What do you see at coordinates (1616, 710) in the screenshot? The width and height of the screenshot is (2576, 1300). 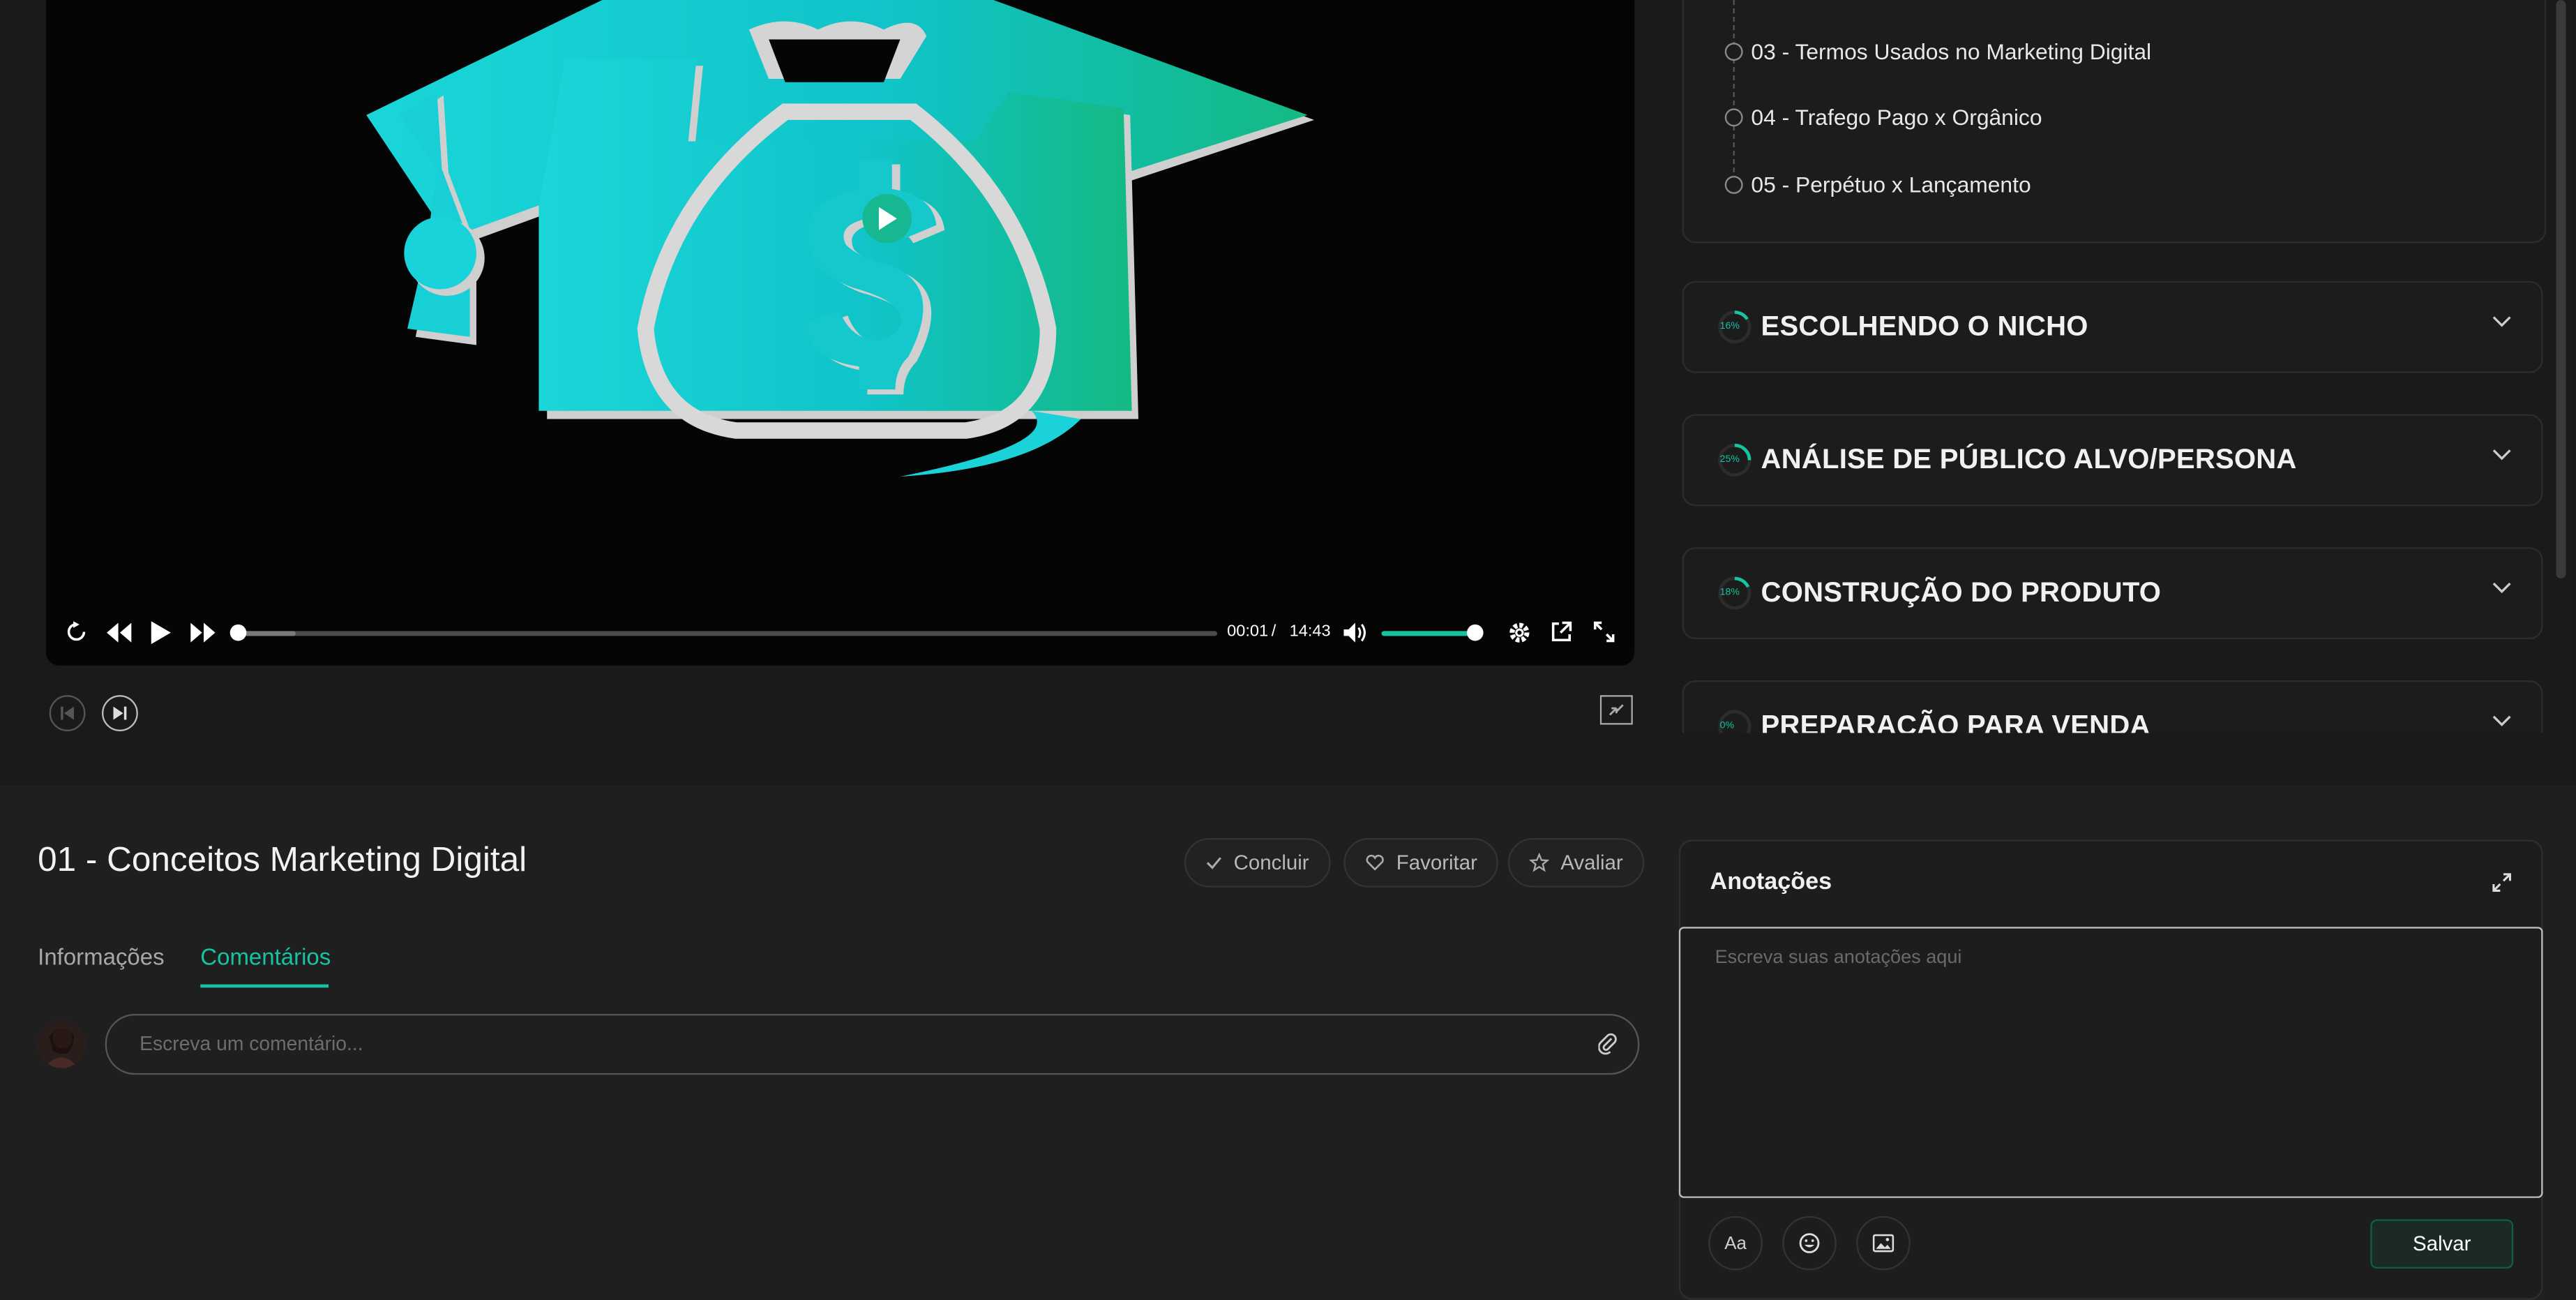 I see `minimize-icon` at bounding box center [1616, 710].